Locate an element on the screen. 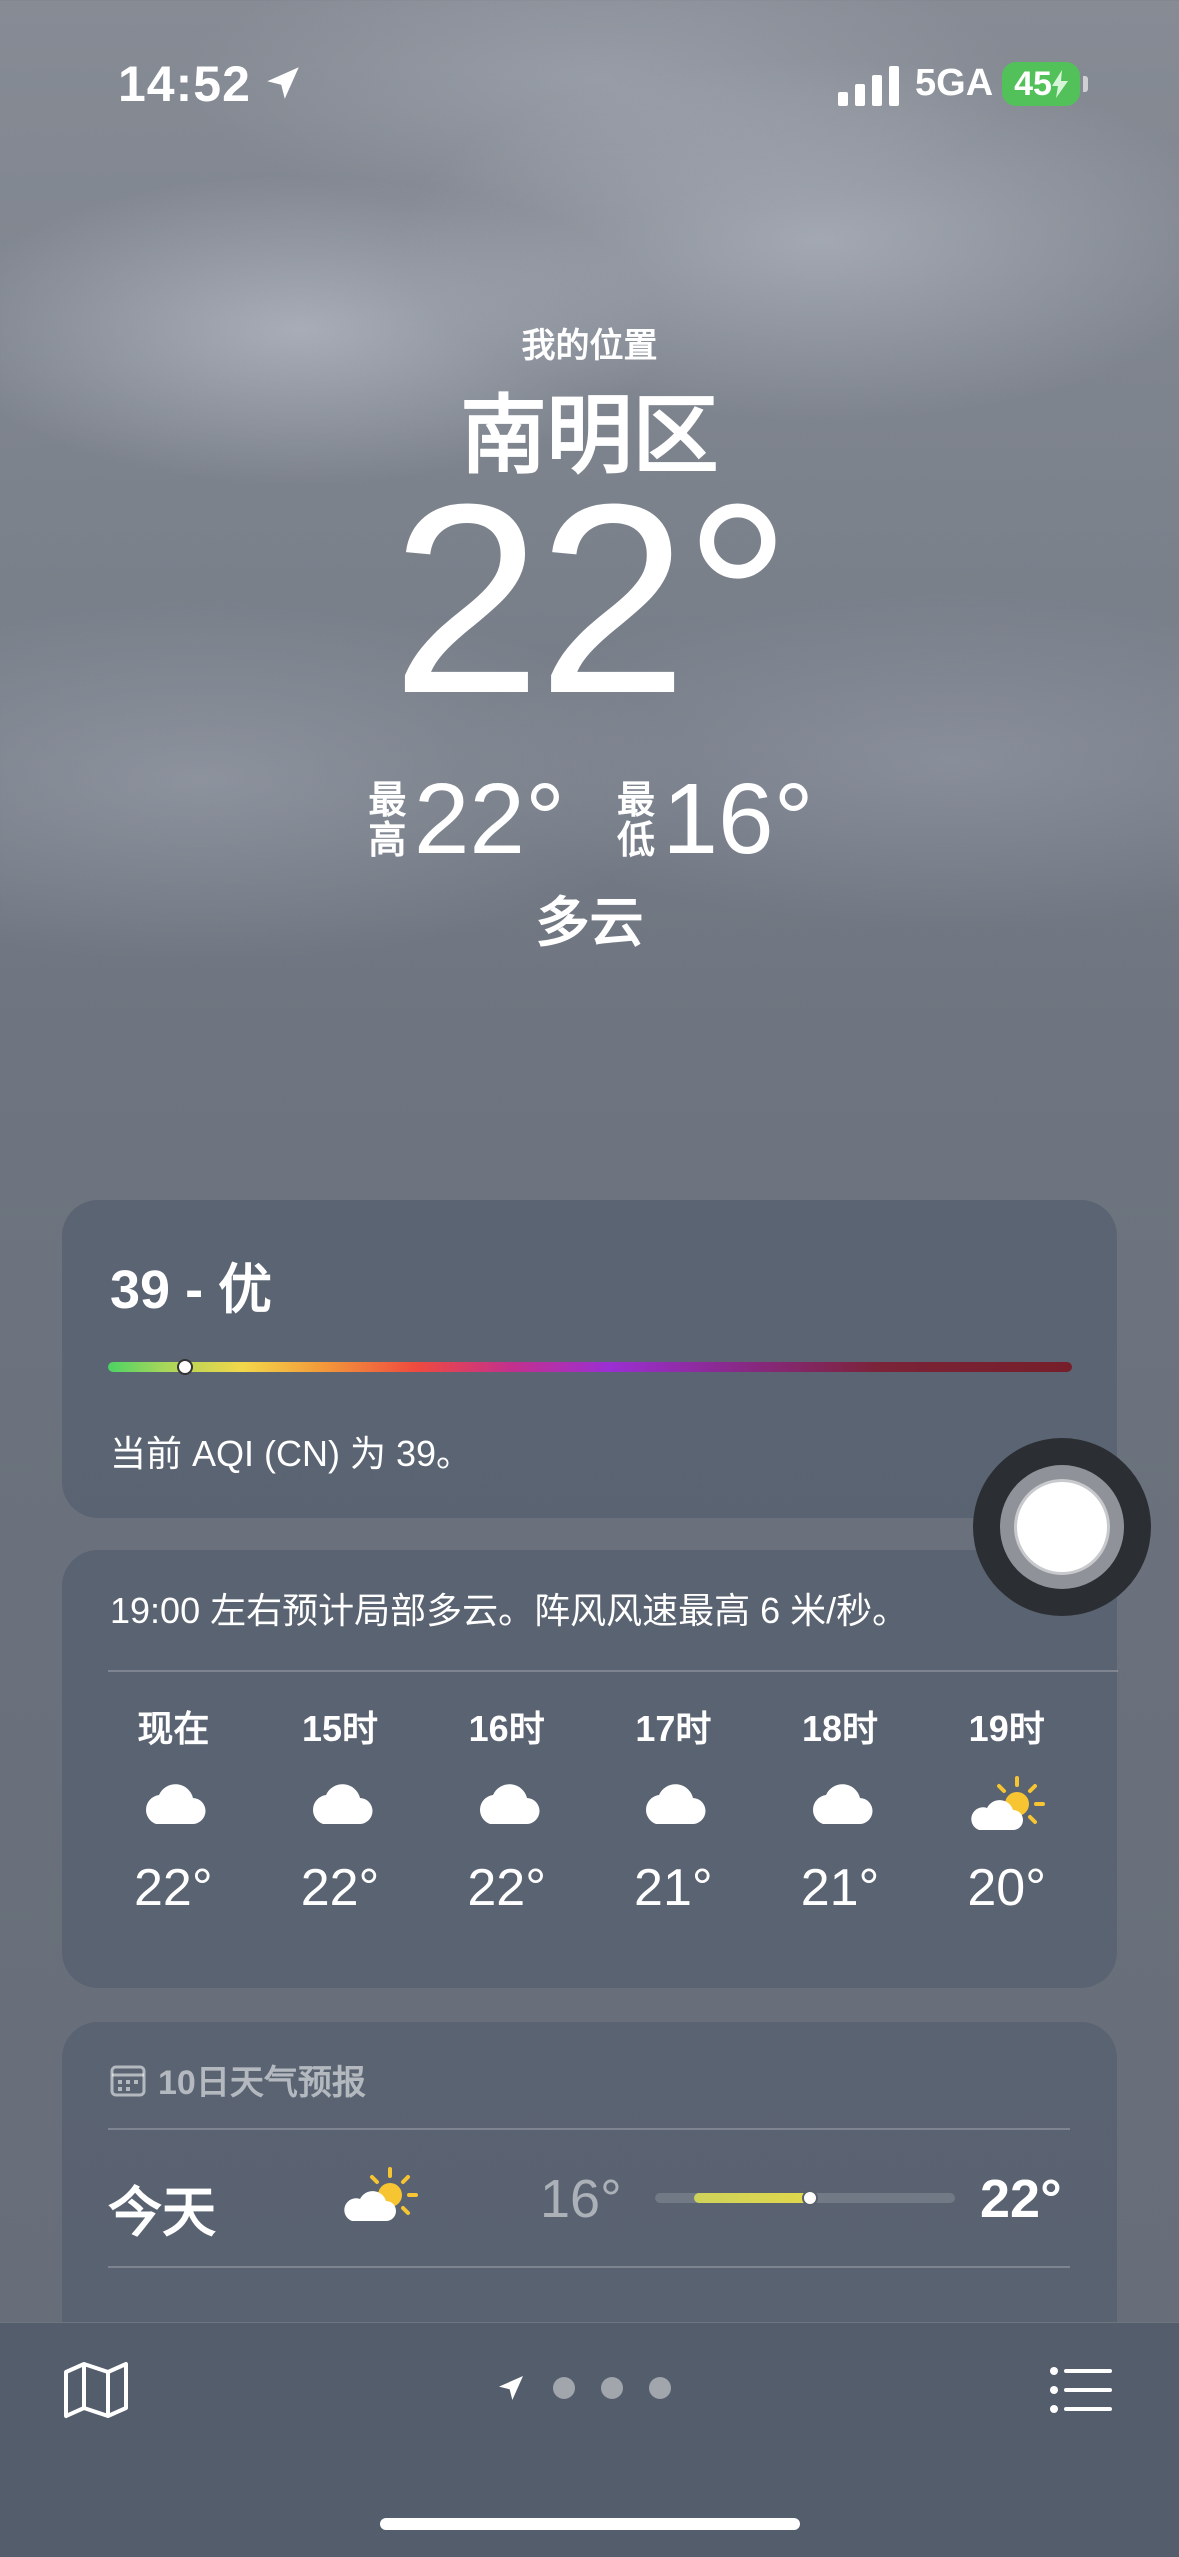 The height and width of the screenshot is (2557, 1179). page-indicator is located at coordinates (583, 2388).